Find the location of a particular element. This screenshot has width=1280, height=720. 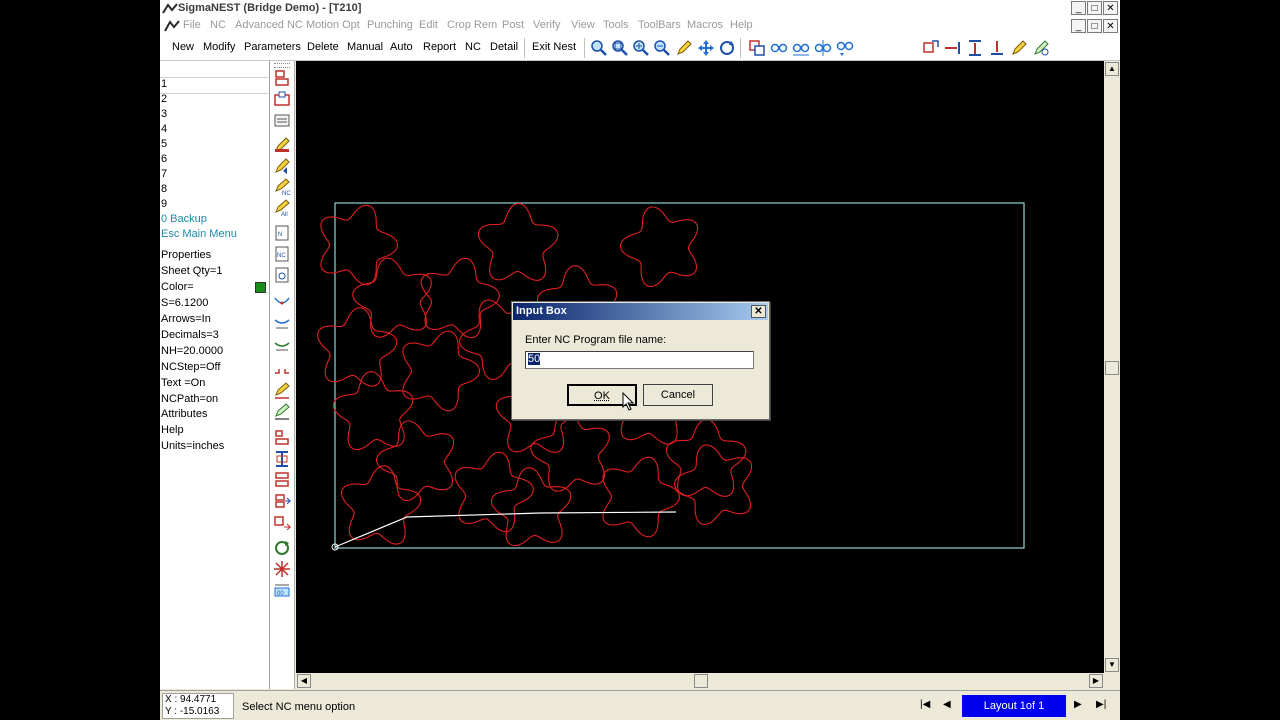

horizontal-scrollbar: ◀ ▶ is located at coordinates (700, 681).